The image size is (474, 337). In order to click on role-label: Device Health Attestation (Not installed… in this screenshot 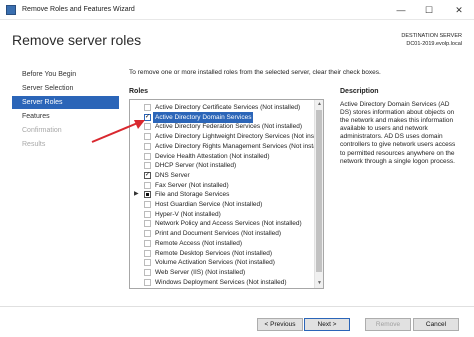, I will do `click(212, 156)`.